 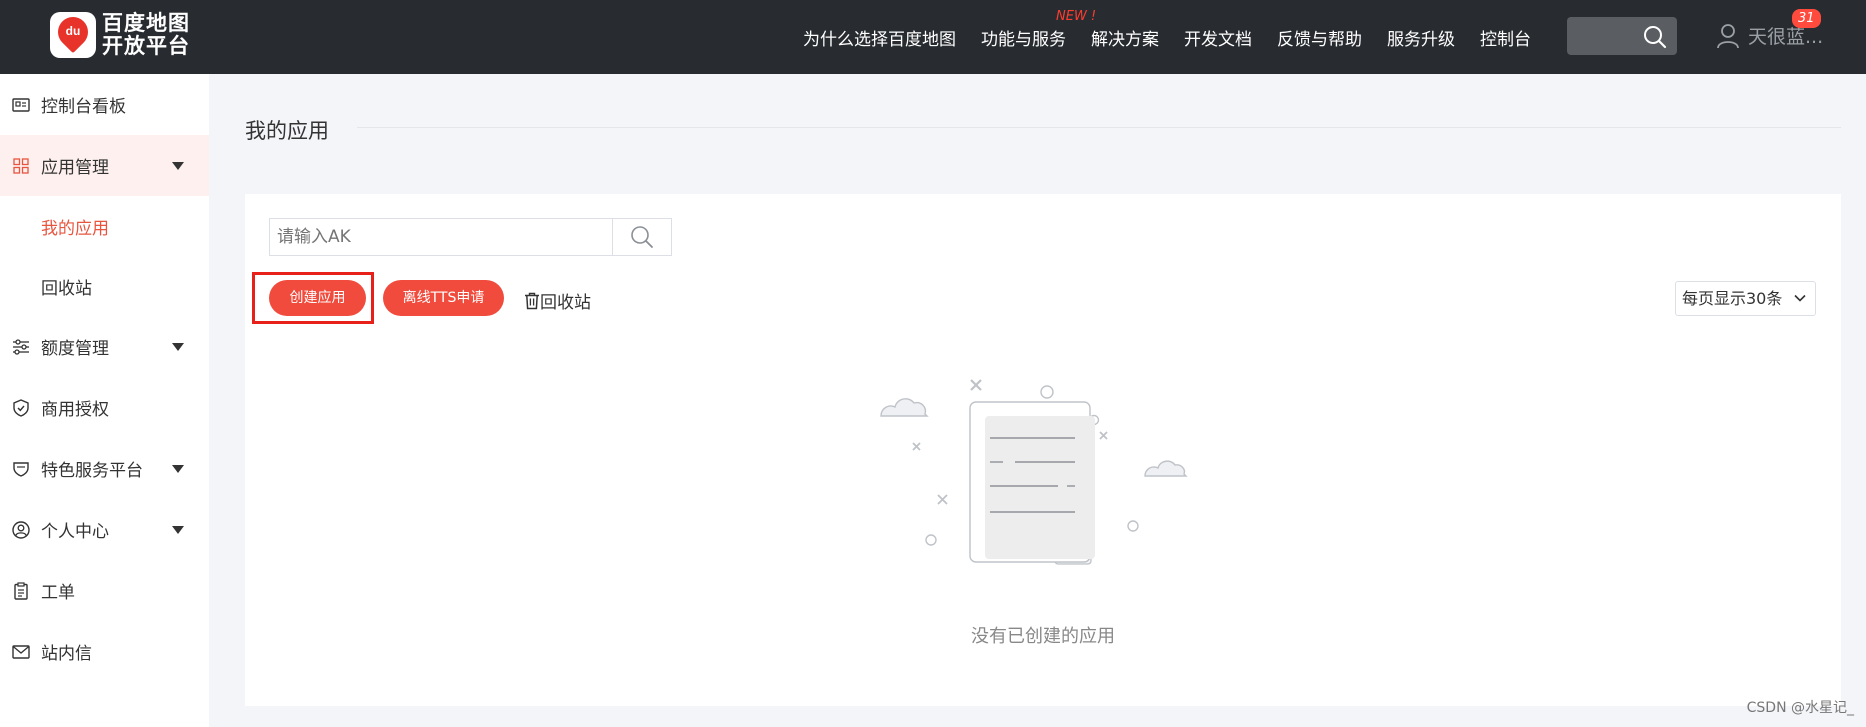 I want to click on sidebar-item-label: 额度管理, so click(x=75, y=349).